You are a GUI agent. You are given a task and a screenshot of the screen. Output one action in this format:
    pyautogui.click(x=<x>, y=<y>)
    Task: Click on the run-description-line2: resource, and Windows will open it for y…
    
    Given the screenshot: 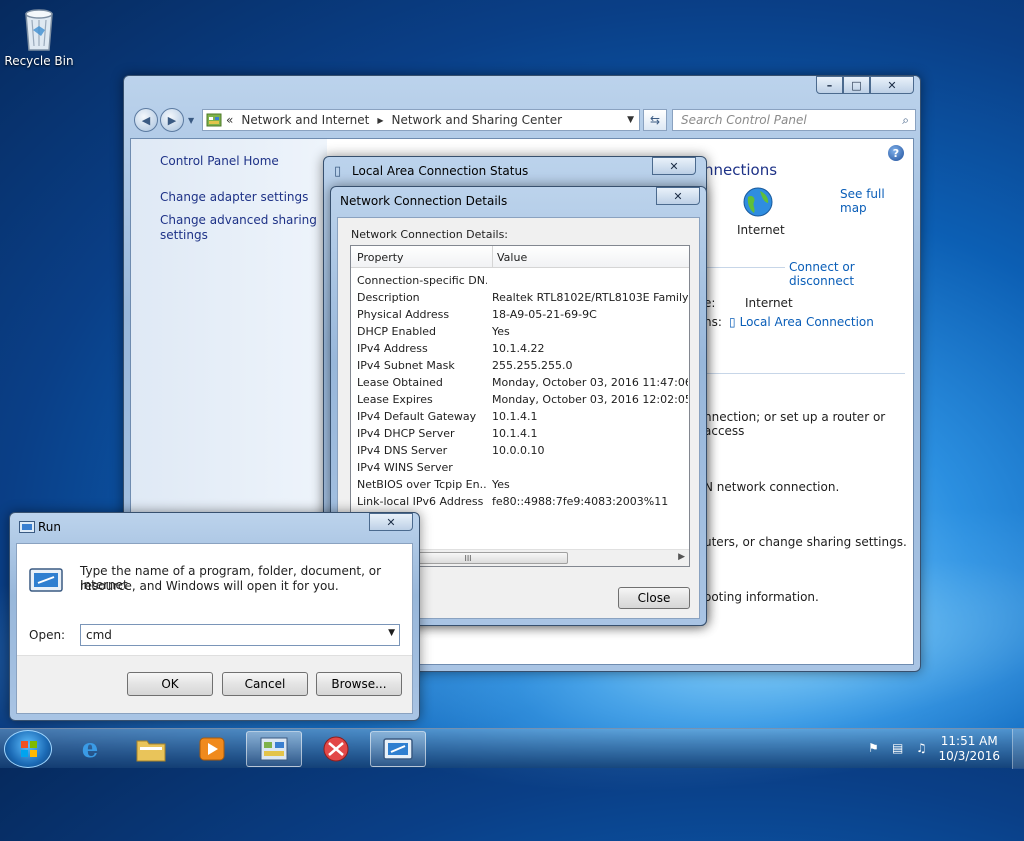 What is the action you would take?
    pyautogui.click(x=209, y=586)
    